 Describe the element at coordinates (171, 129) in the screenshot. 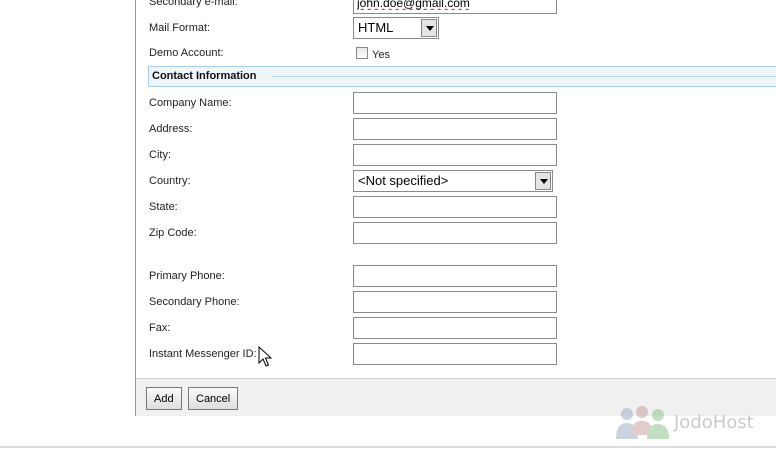

I see `address-label: Address:` at that location.